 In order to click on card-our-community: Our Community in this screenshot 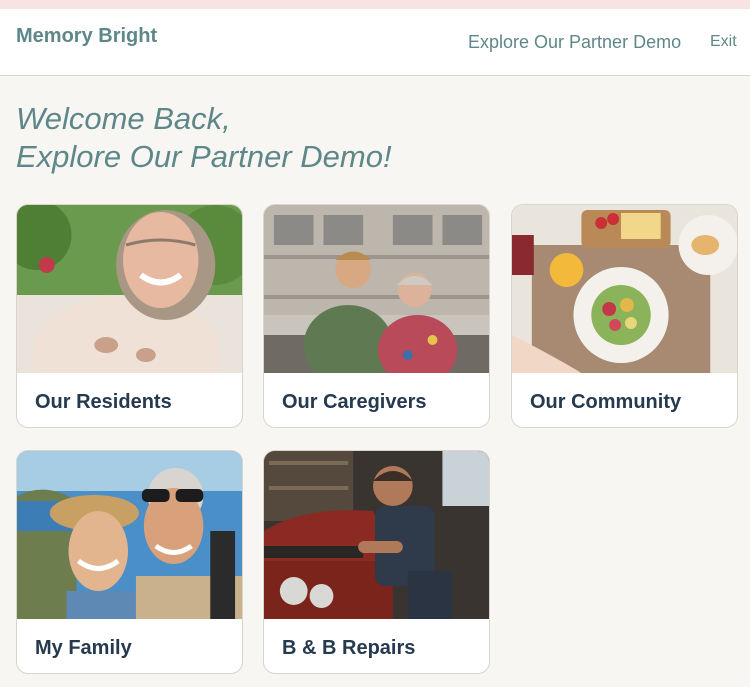, I will do `click(624, 316)`.